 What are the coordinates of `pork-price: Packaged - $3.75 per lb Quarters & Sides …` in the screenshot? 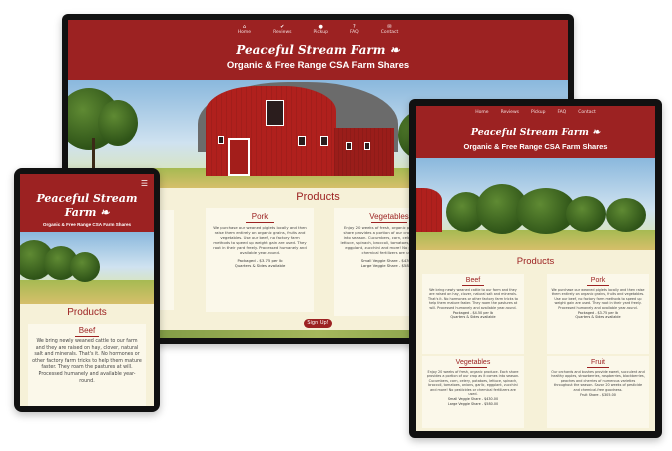 It's located at (260, 263).